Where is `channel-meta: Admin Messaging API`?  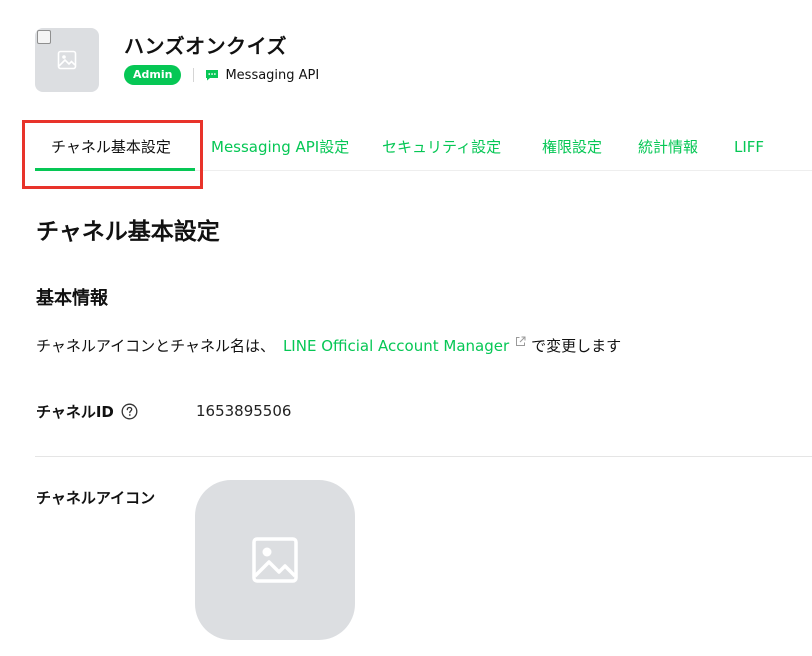 channel-meta: Admin Messaging API is located at coordinates (221, 75).